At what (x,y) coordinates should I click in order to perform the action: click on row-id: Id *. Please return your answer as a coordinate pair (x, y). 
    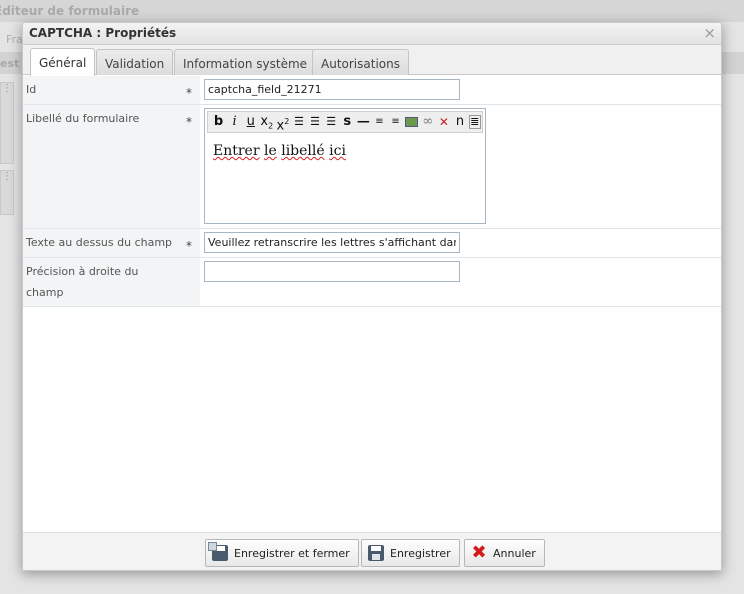
    Looking at the image, I should click on (372, 90).